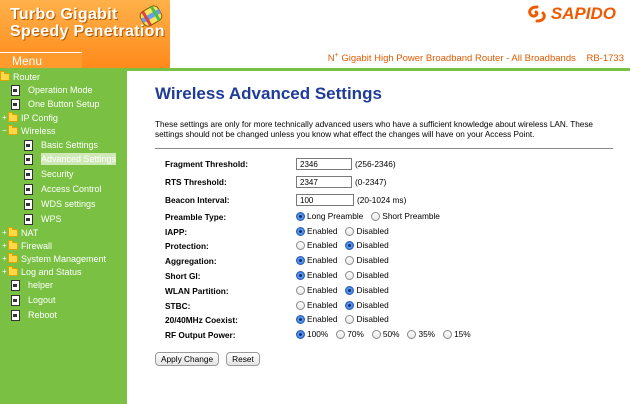 Image resolution: width=630 pixels, height=404 pixels. What do you see at coordinates (196, 182) in the screenshot?
I see `rts-threshold-label: RTS Threshold:` at bounding box center [196, 182].